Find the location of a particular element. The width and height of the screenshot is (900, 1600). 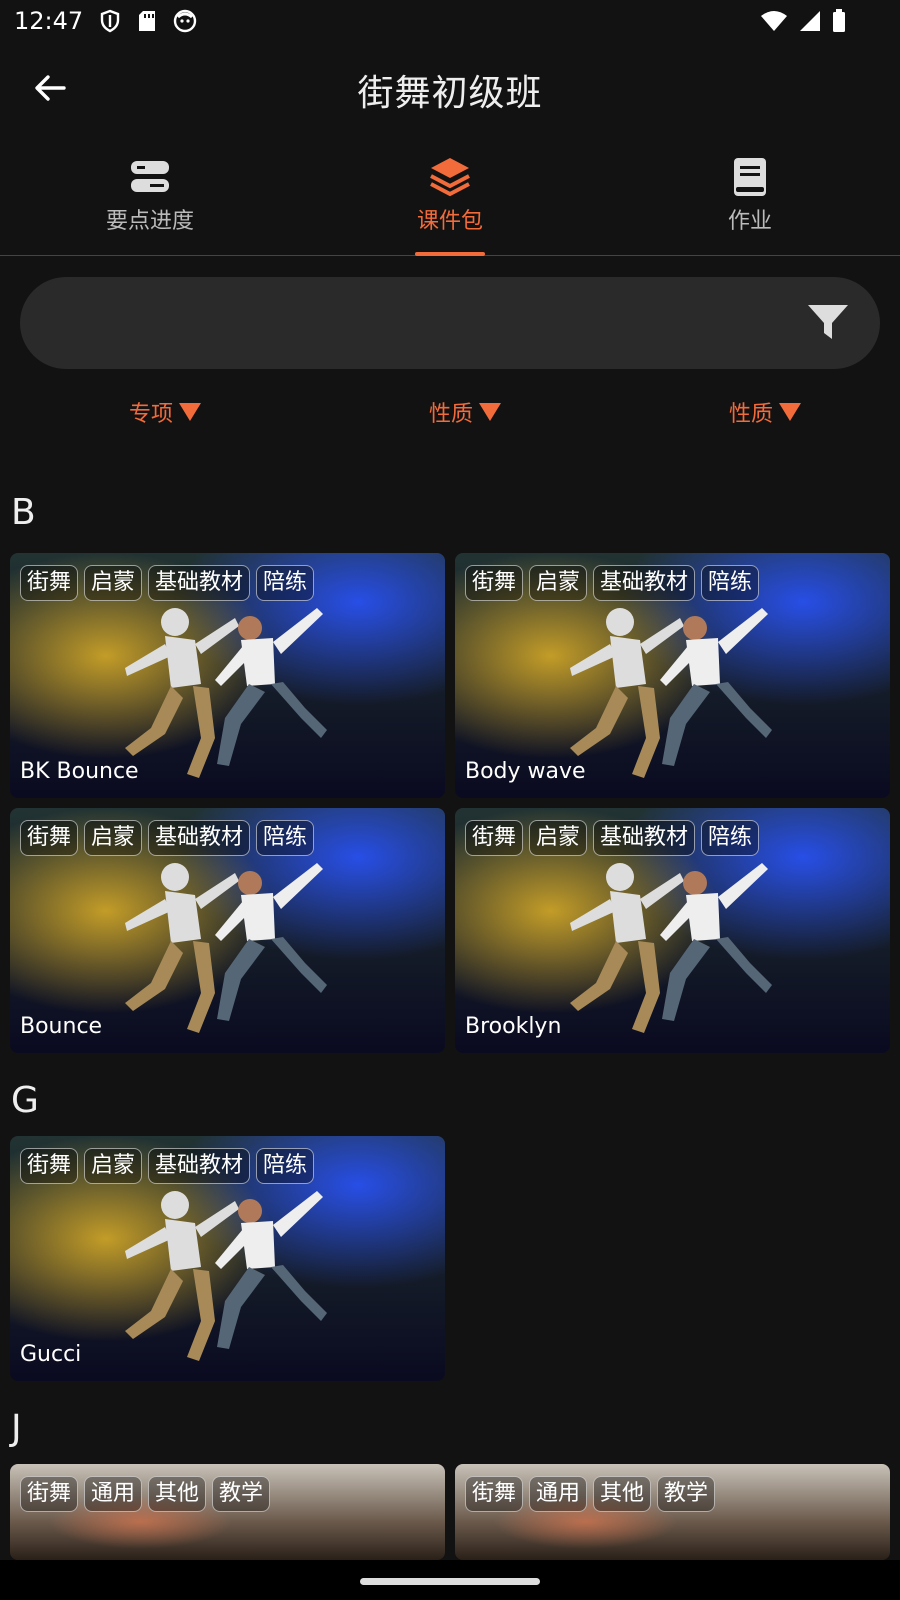

search-bar is located at coordinates (450, 324).